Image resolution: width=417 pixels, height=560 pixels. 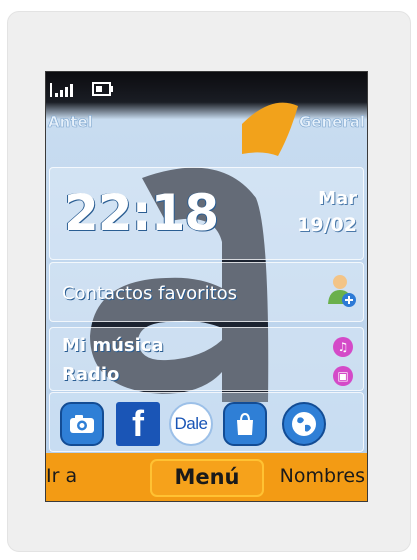 What do you see at coordinates (206, 359) in the screenshot?
I see `music-radio-widget: Mi música ♫ Radio ▣` at bounding box center [206, 359].